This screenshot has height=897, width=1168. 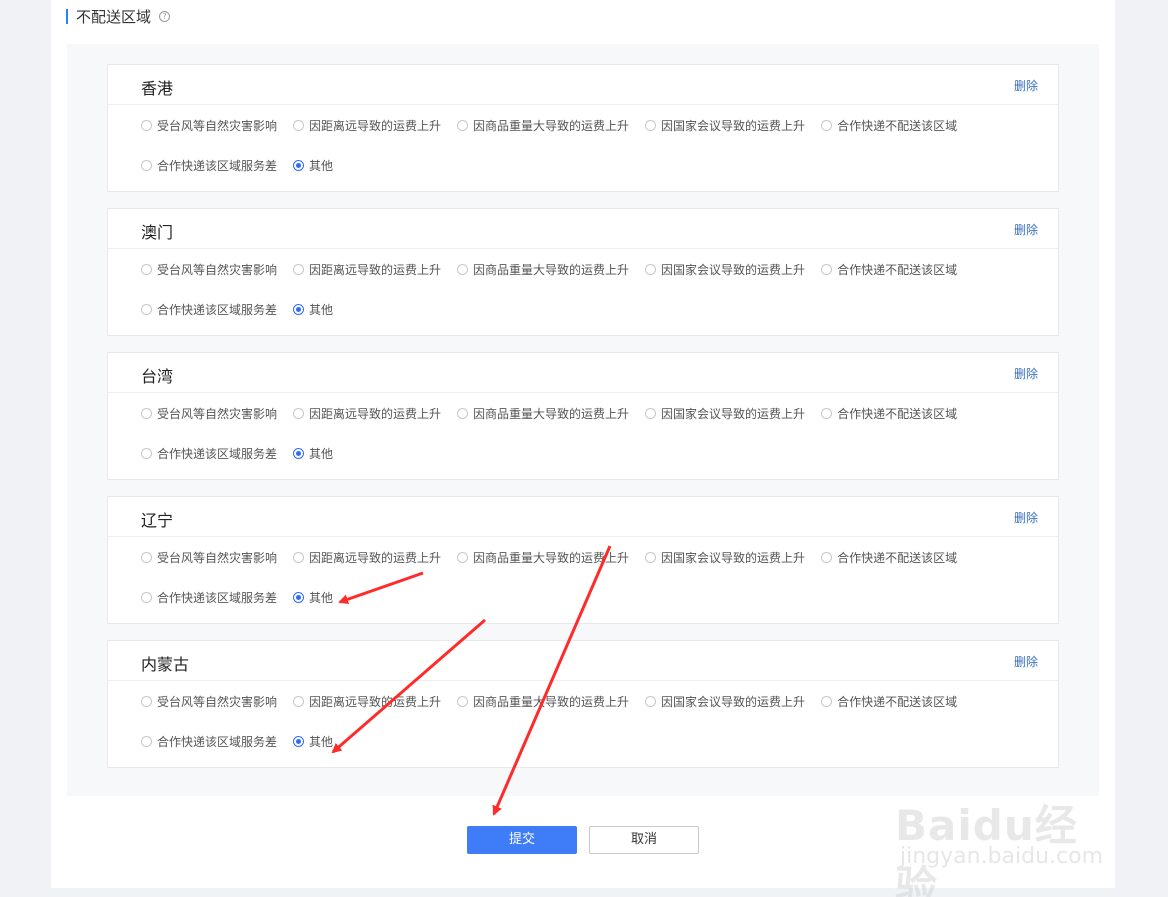 I want to click on region-name: 澳门, so click(x=157, y=232).